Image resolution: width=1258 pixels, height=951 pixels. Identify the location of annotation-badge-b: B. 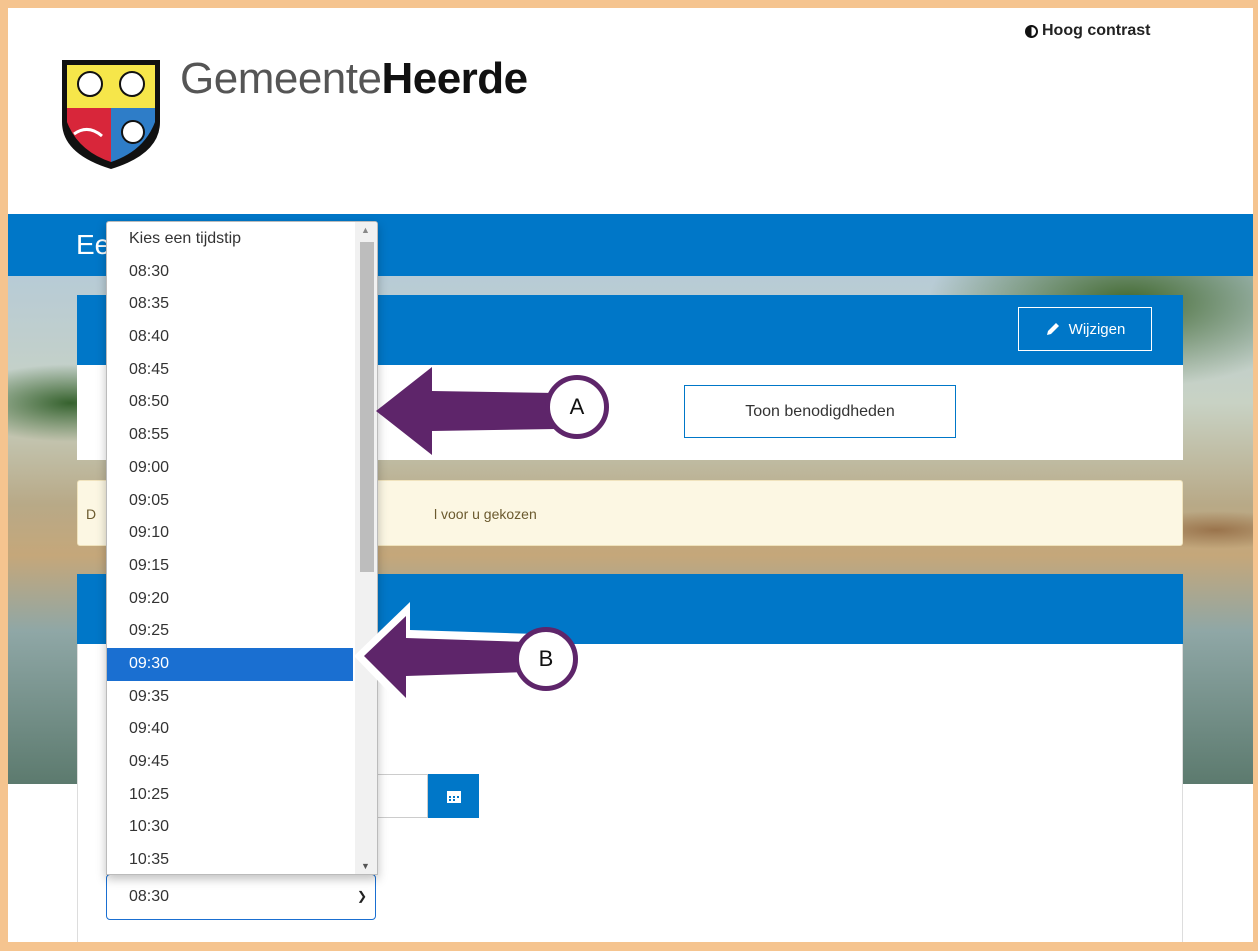
(546, 659).